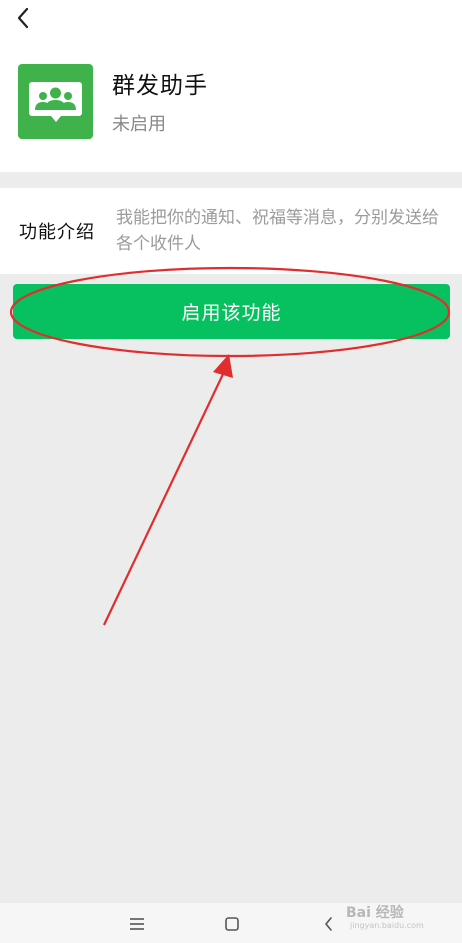 The width and height of the screenshot is (462, 943). Describe the element at coordinates (231, 311) in the screenshot. I see `enable-feature-button: 启用该功能` at that location.